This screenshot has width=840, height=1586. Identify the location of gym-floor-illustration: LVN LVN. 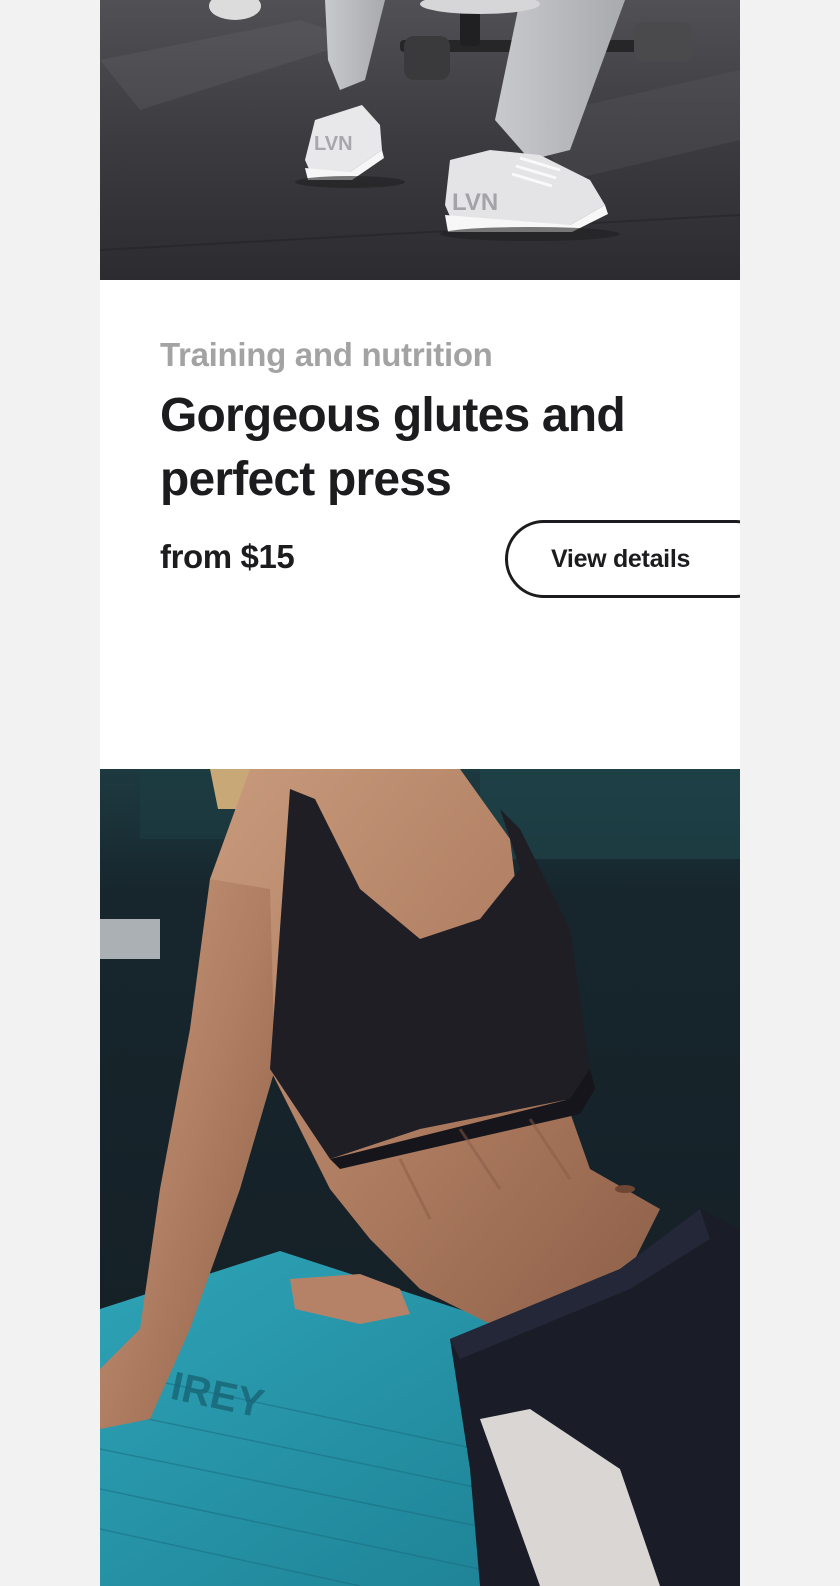
(420, 140).